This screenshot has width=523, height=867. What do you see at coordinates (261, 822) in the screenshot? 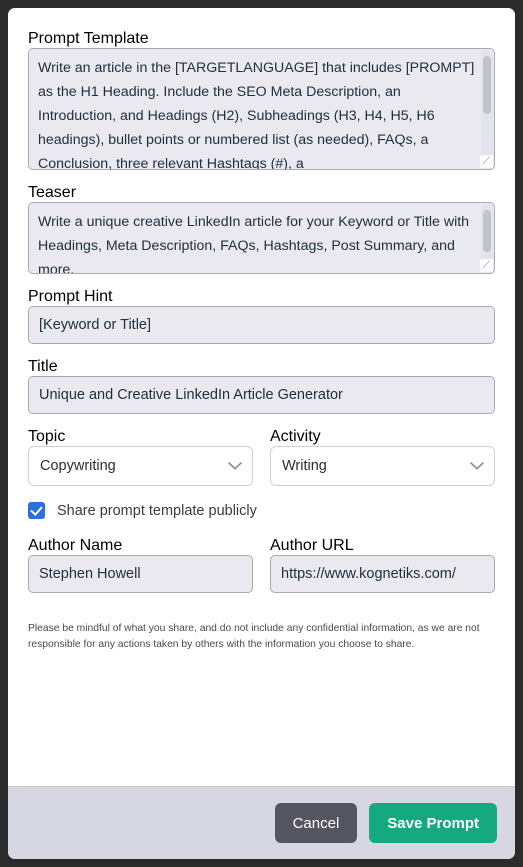
I see `modal-footer: Cancel Save Prompt` at bounding box center [261, 822].